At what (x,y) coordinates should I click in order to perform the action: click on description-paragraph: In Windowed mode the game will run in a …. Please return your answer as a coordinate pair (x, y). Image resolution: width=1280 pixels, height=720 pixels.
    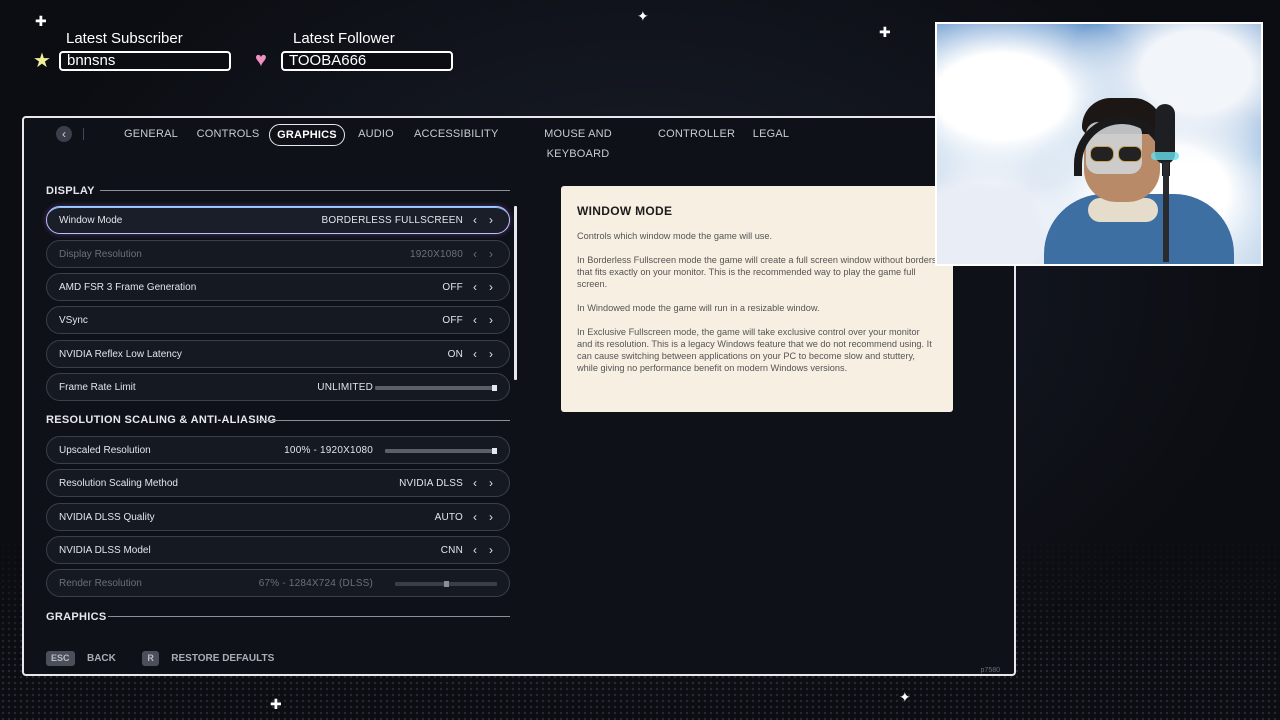
    Looking at the image, I should click on (698, 308).